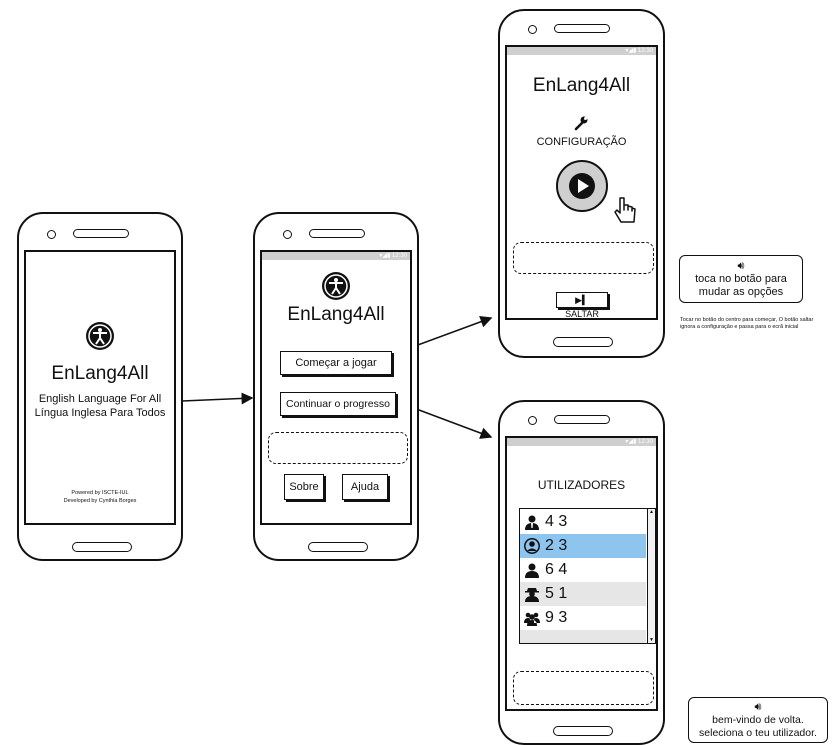 This screenshot has width=832, height=745. Describe the element at coordinates (625, 211) in the screenshot. I see `hand-pointer-icon` at that location.